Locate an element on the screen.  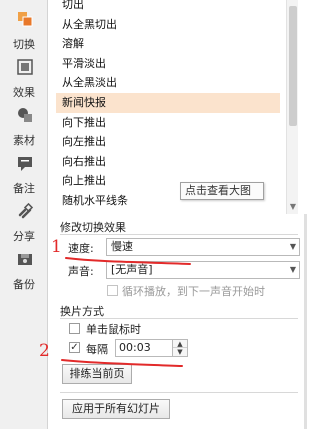
sidebar-item-label: 分享 is located at coordinates (24, 236).